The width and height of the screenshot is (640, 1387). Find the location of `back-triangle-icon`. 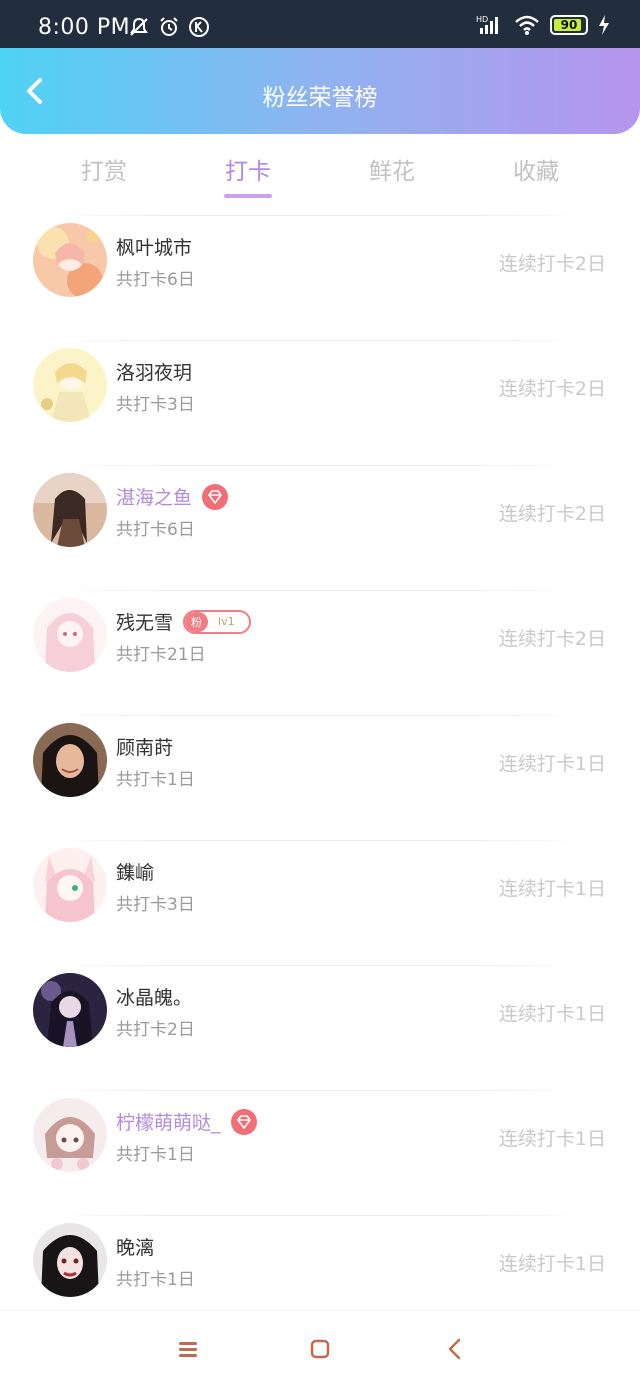

back-triangle-icon is located at coordinates (454, 1349).